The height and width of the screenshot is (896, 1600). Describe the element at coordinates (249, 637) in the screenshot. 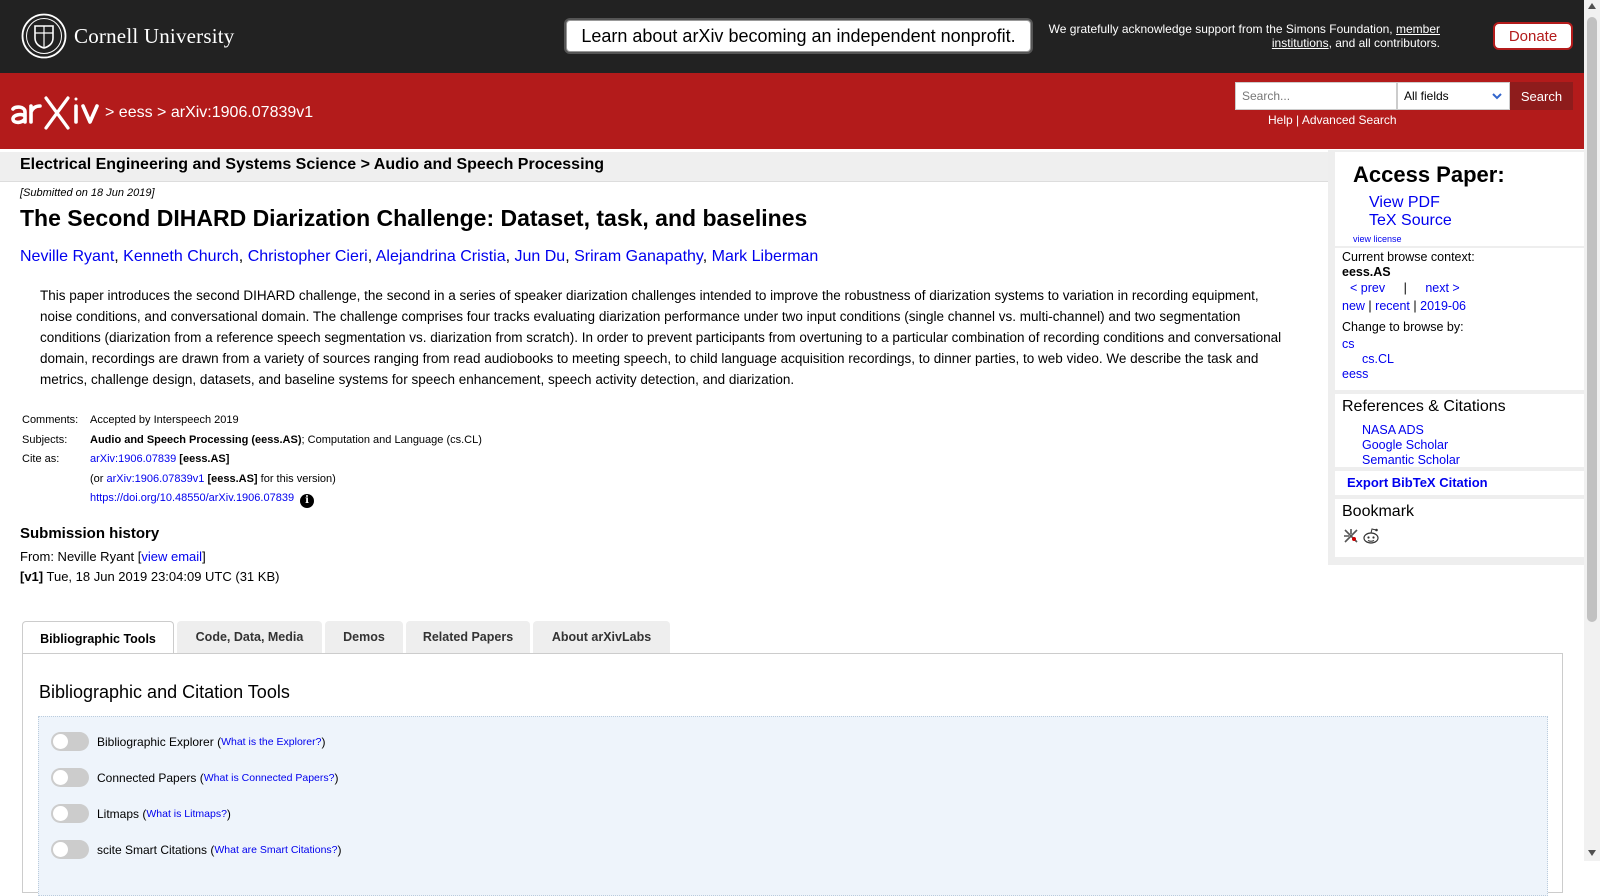

I see `tab-code-data-media: Code, Data, Media` at that location.